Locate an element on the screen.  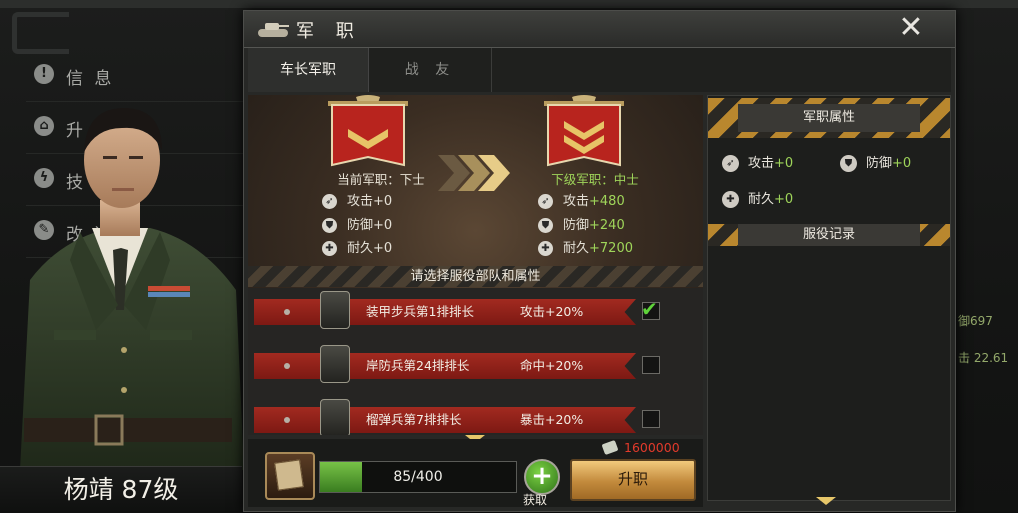
money-icon is located at coordinates (610, 447).